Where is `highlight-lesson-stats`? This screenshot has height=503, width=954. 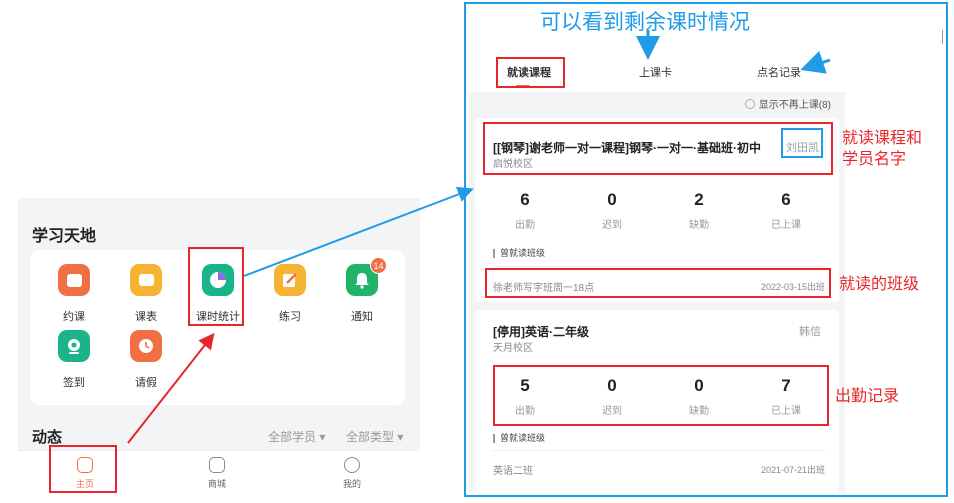
highlight-lesson-stats is located at coordinates (216, 286).